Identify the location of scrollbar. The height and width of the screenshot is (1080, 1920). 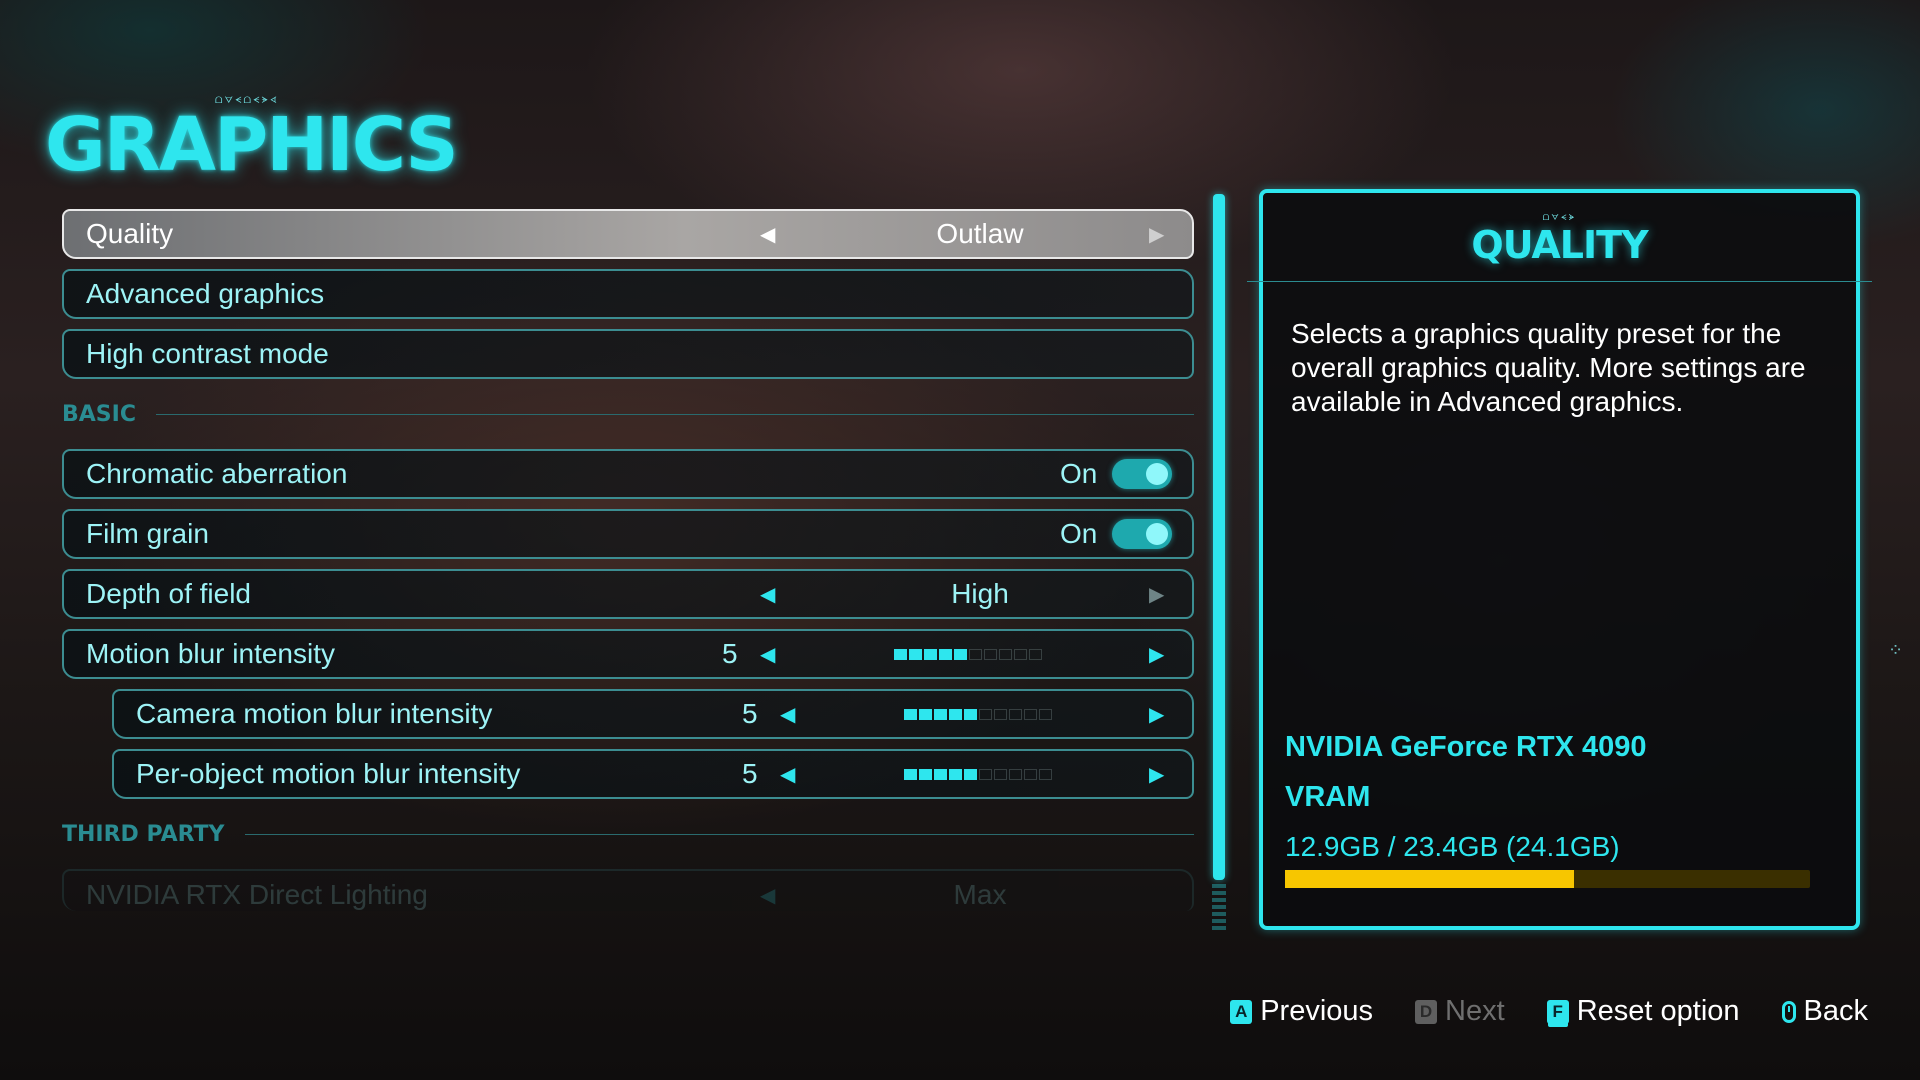
(1219, 537).